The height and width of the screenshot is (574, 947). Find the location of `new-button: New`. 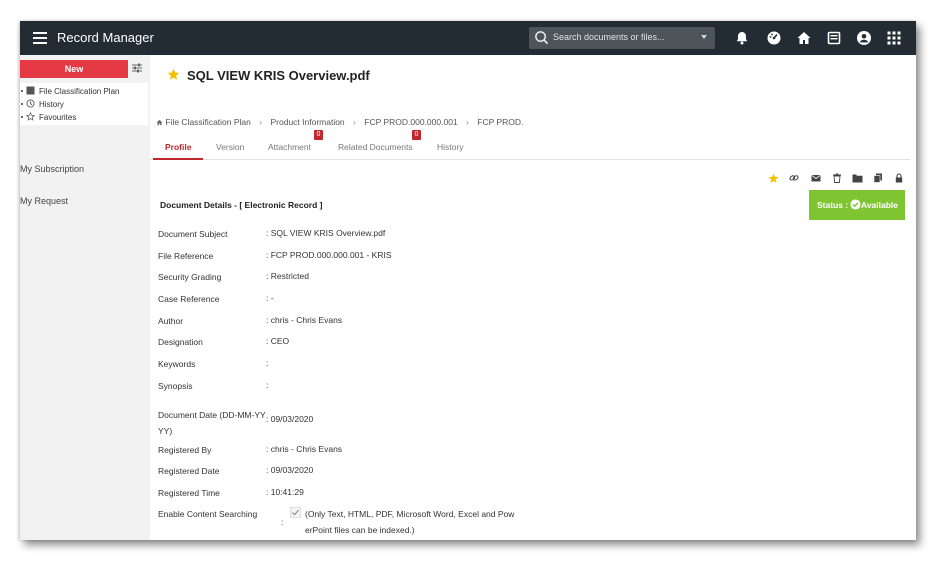

new-button: New is located at coordinates (74, 69).